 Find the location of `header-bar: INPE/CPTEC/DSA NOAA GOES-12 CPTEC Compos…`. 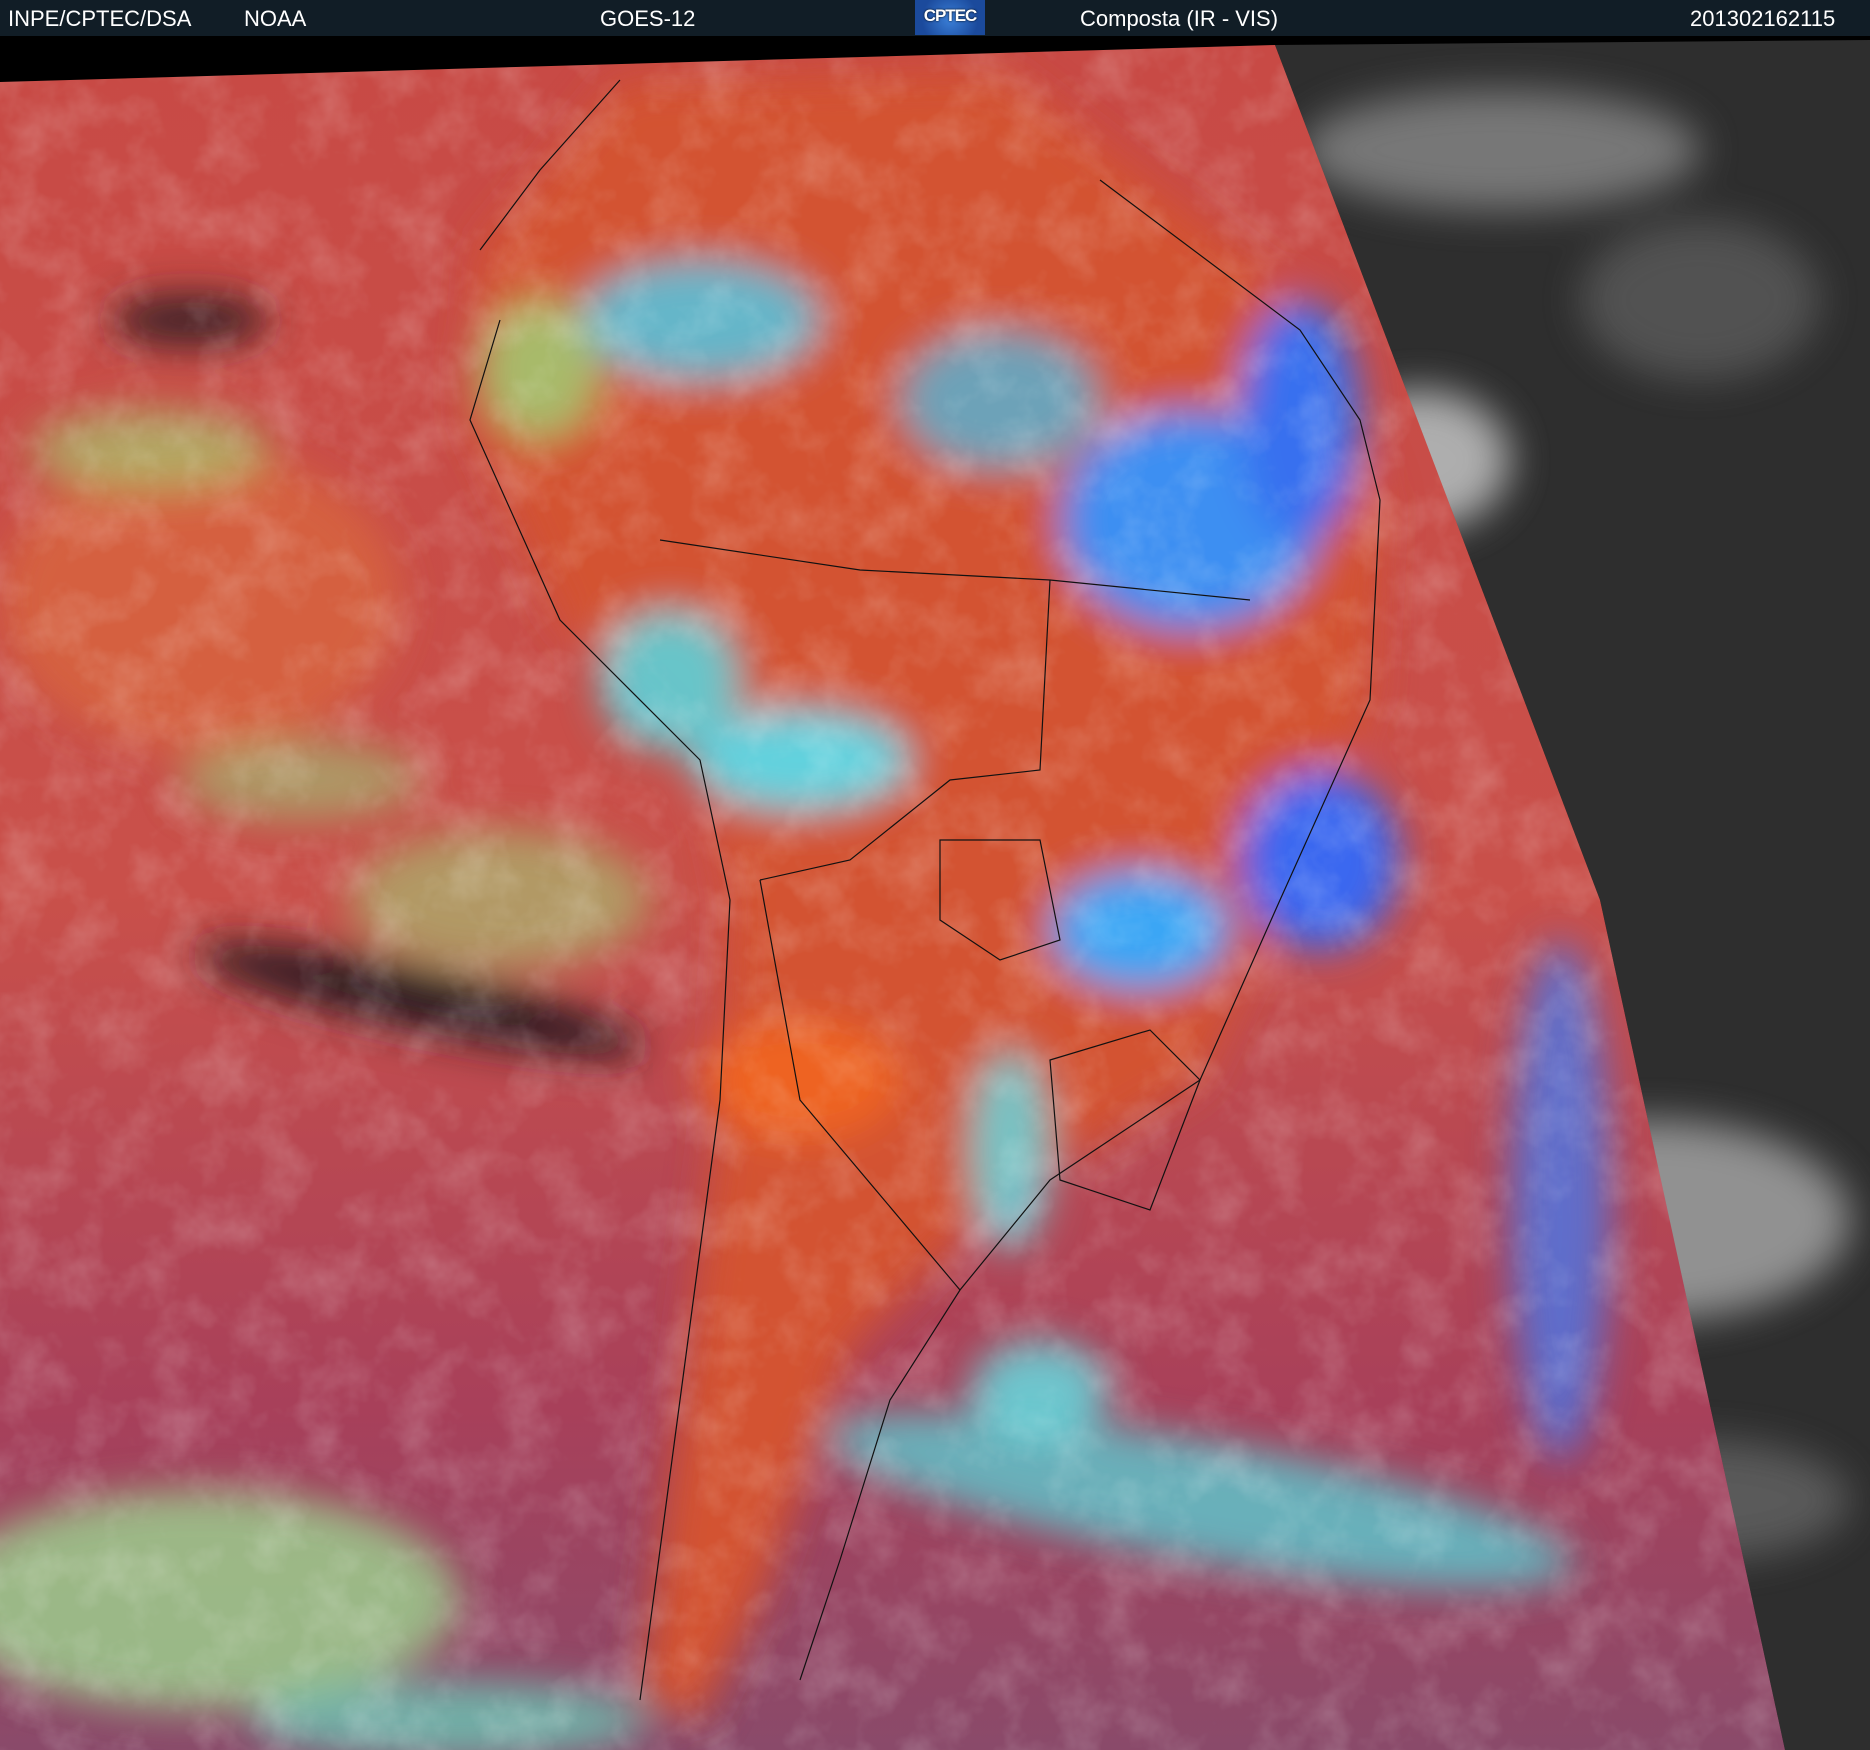

header-bar: INPE/CPTEC/DSA NOAA GOES-12 CPTEC Compos… is located at coordinates (935, 18).